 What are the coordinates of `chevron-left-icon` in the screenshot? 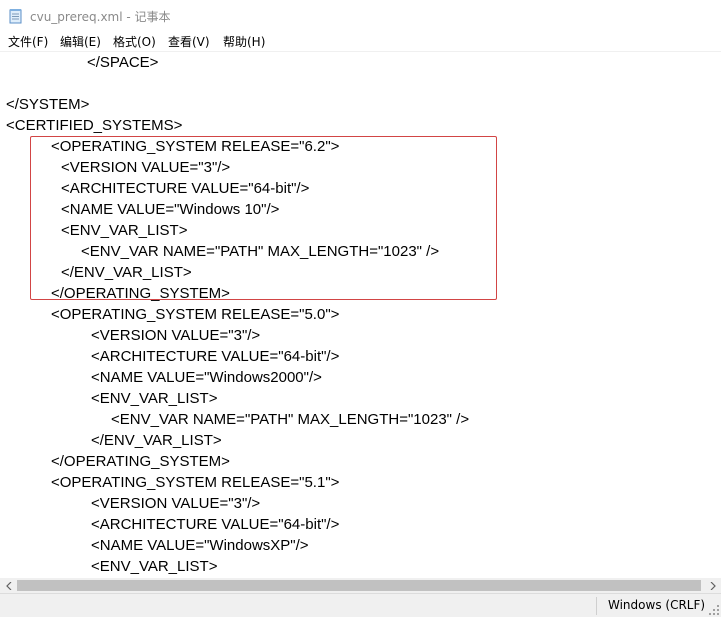 It's located at (8, 585).